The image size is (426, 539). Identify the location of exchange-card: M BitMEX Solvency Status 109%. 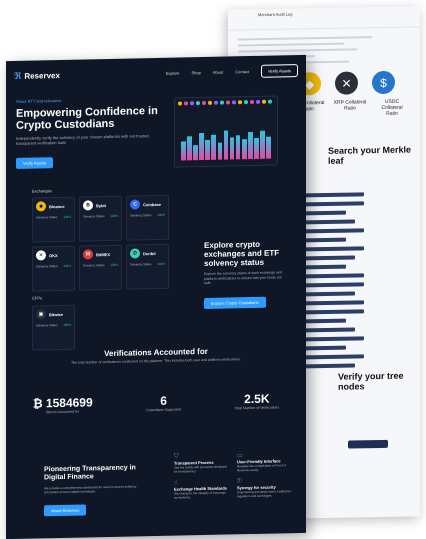
(100, 267).